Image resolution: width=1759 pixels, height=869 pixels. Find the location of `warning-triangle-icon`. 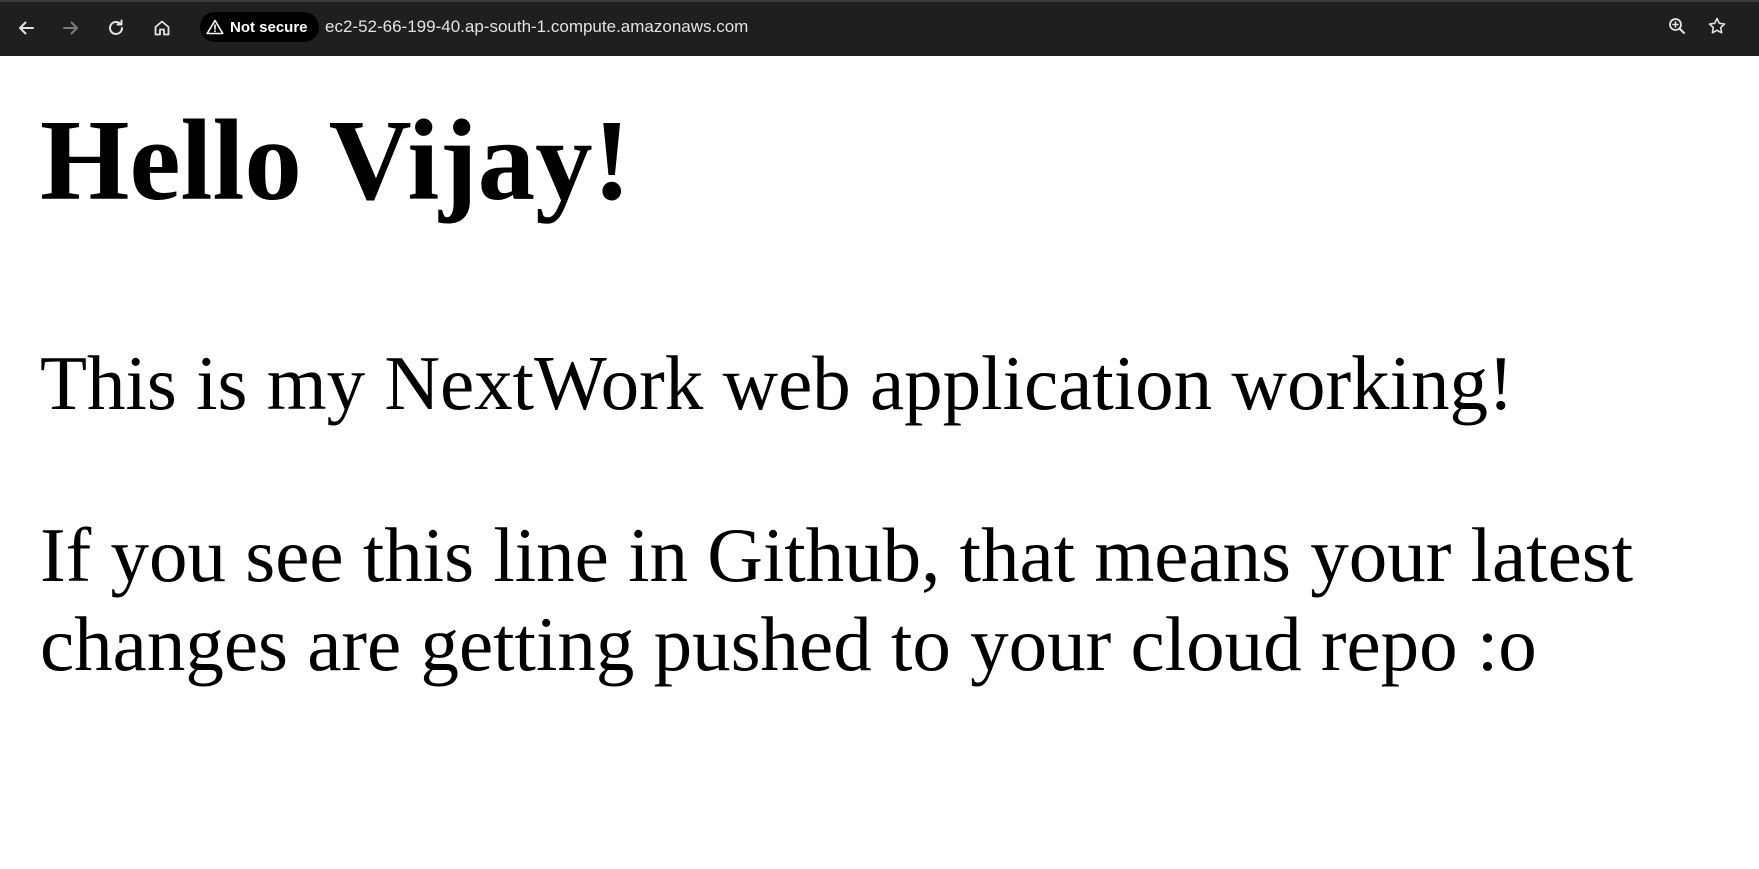

warning-triangle-icon is located at coordinates (215, 27).